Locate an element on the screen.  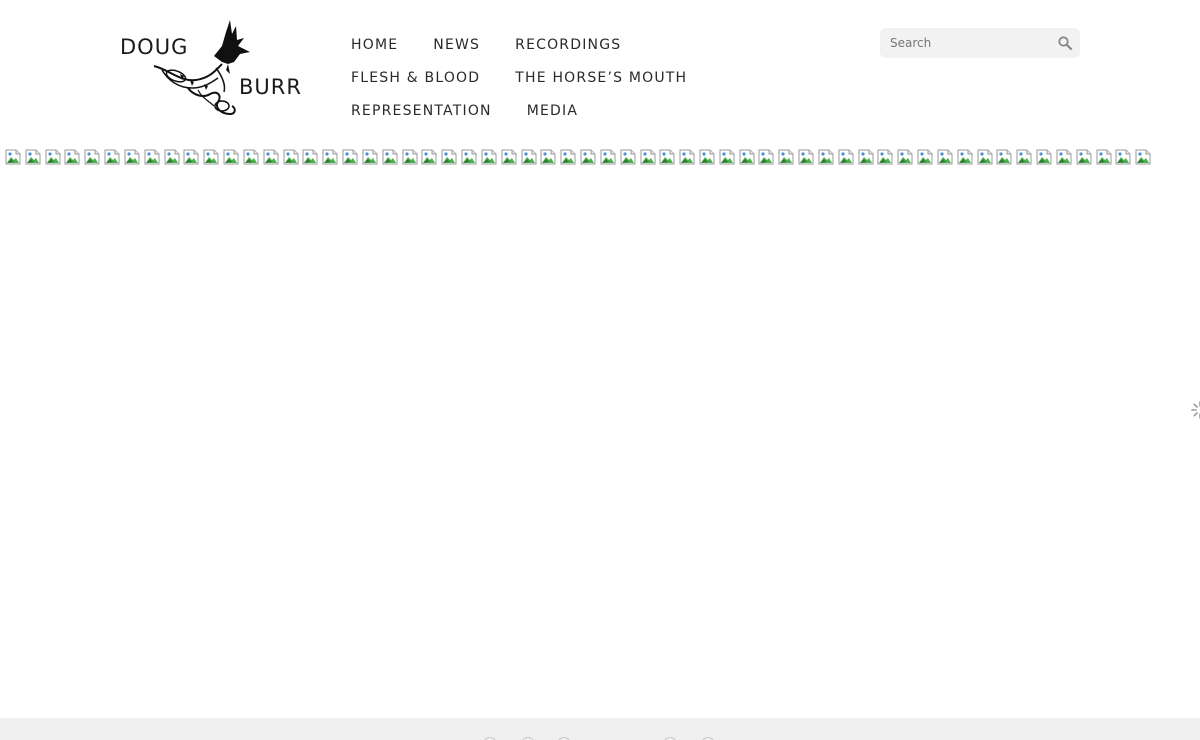
search-input is located at coordinates (965, 43).